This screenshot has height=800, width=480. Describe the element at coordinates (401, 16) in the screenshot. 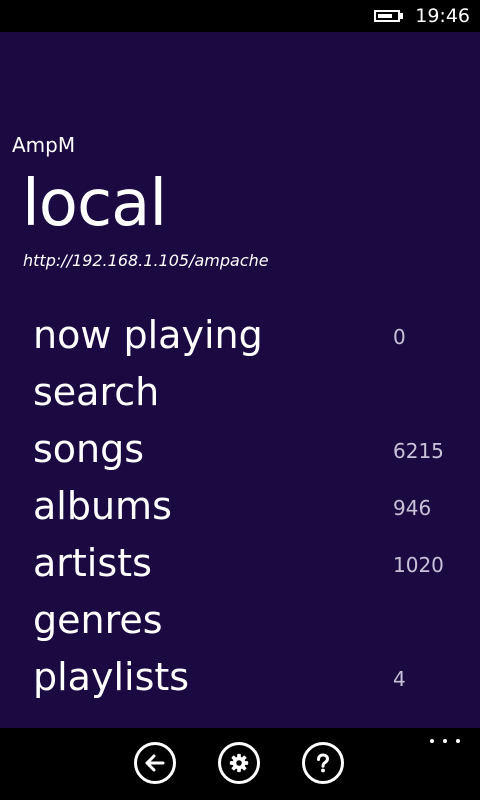

I see `battery-tip` at that location.